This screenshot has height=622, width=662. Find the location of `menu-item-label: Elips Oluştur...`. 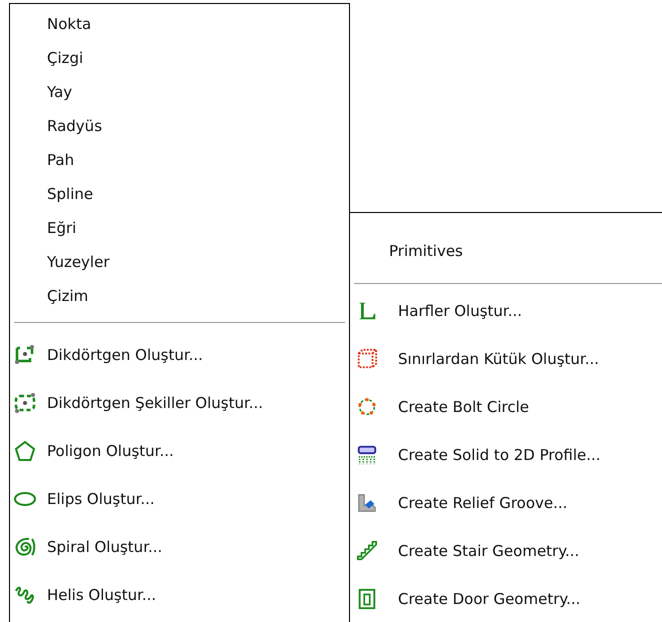

menu-item-label: Elips Oluştur... is located at coordinates (101, 499).